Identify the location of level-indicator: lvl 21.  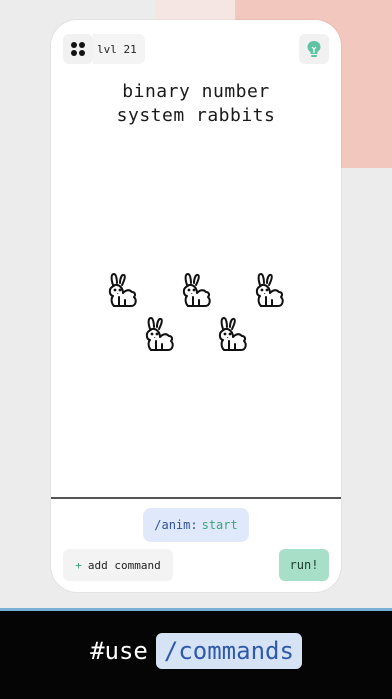
(119, 49).